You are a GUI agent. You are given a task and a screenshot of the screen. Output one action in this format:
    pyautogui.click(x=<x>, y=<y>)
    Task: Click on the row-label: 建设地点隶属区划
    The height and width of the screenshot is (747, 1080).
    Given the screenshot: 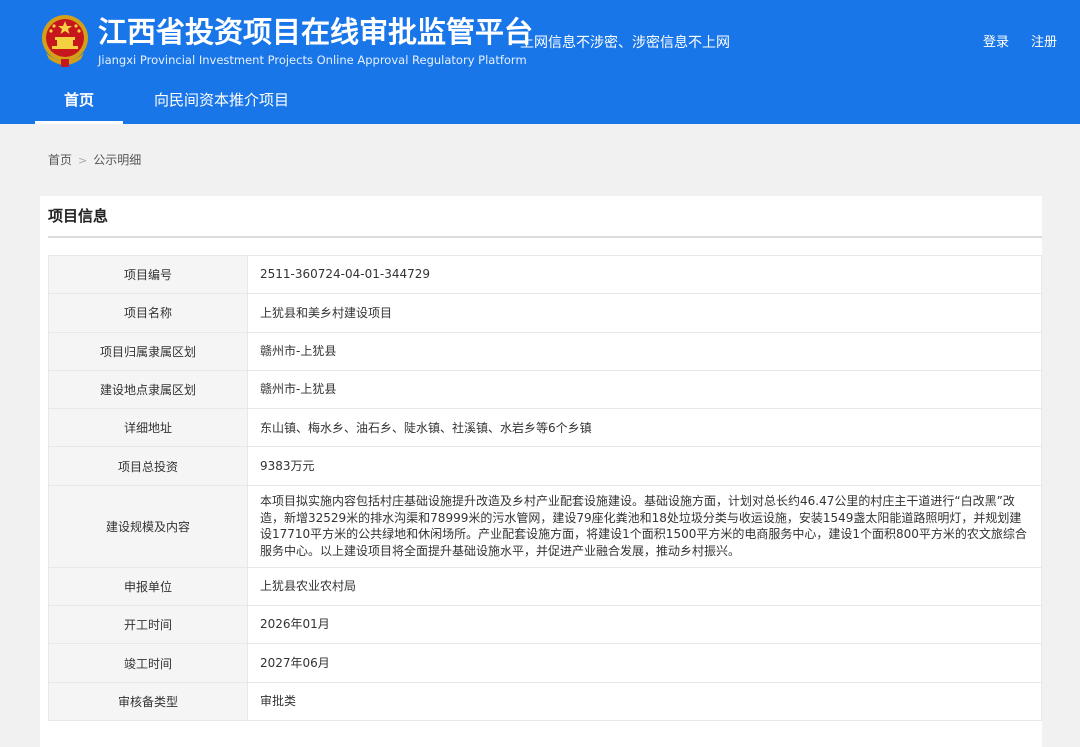 What is the action you would take?
    pyautogui.click(x=148, y=389)
    